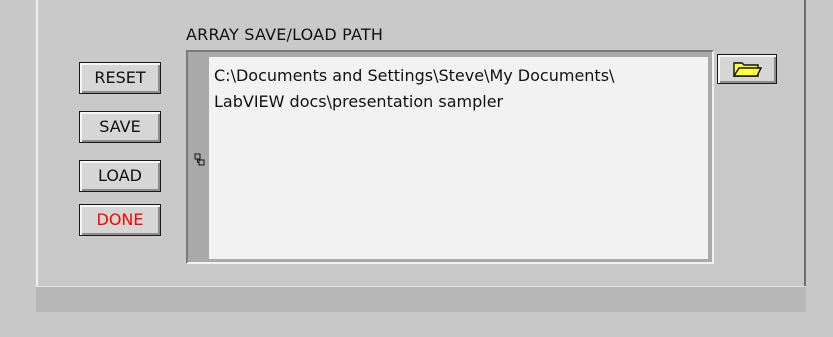 Image resolution: width=833 pixels, height=337 pixels. What do you see at coordinates (421, 299) in the screenshot?
I see `panel-ledge` at bounding box center [421, 299].